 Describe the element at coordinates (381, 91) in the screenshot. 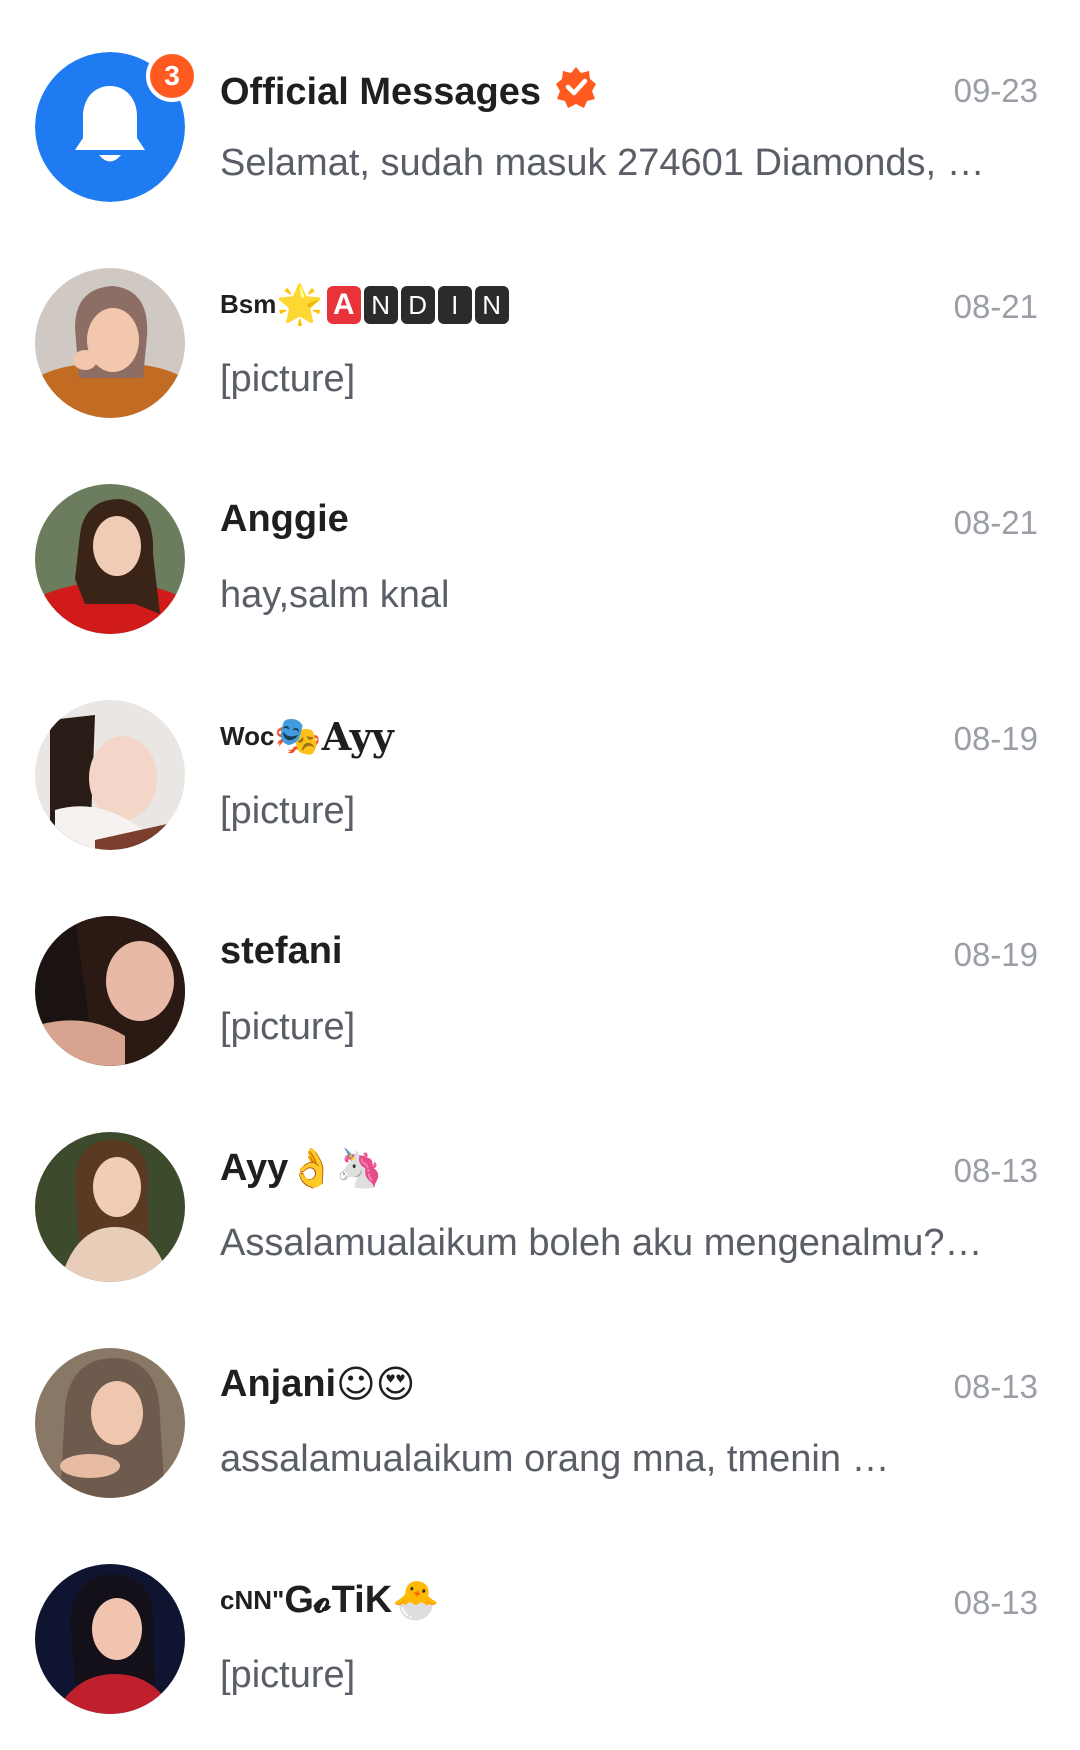

I see `contact-name-text: Official Messages` at that location.